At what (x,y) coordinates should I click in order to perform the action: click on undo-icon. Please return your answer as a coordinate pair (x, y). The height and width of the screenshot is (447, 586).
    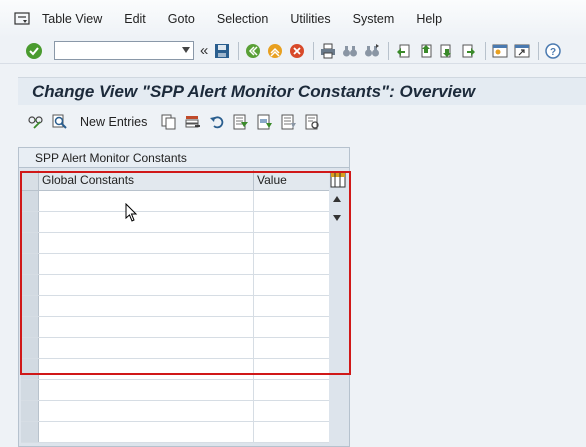
    Looking at the image, I should click on (217, 122).